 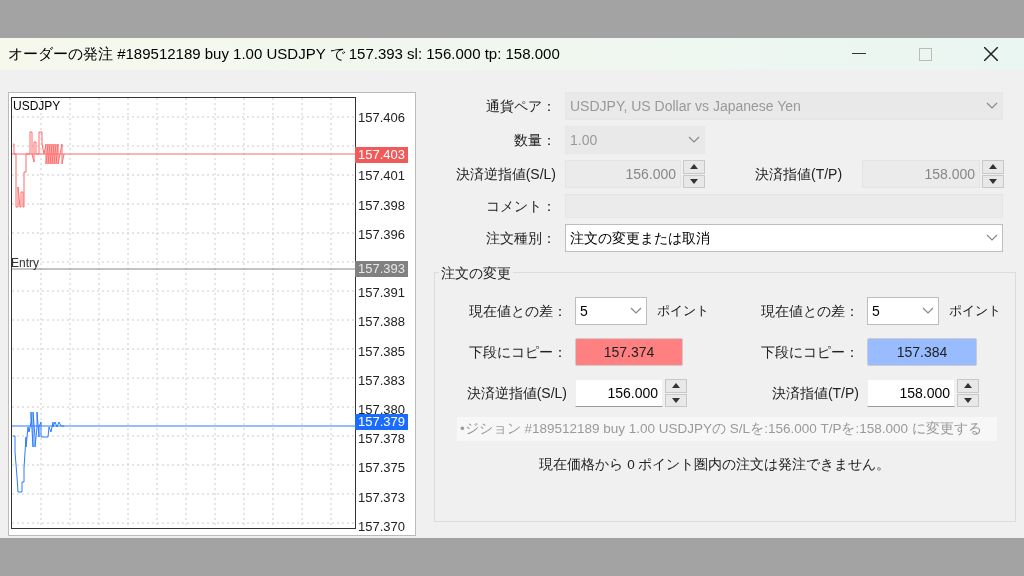 What do you see at coordinates (859, 54) in the screenshot?
I see `minimize-icon` at bounding box center [859, 54].